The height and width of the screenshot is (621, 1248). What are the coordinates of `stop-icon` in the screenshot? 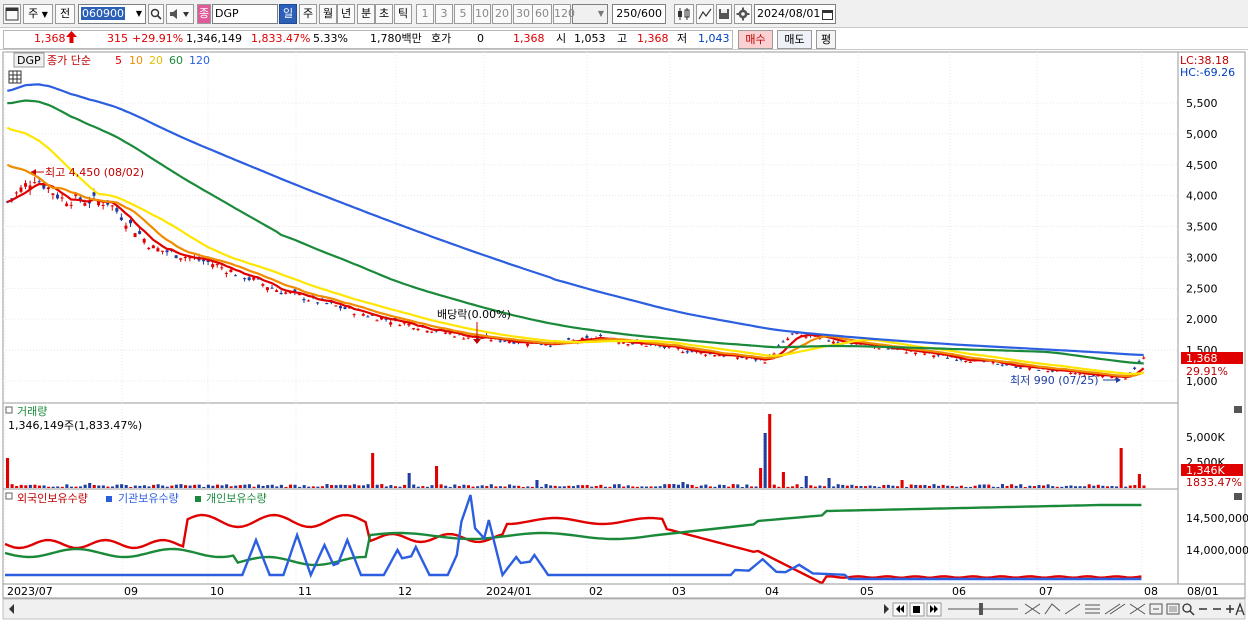 It's located at (917, 609).